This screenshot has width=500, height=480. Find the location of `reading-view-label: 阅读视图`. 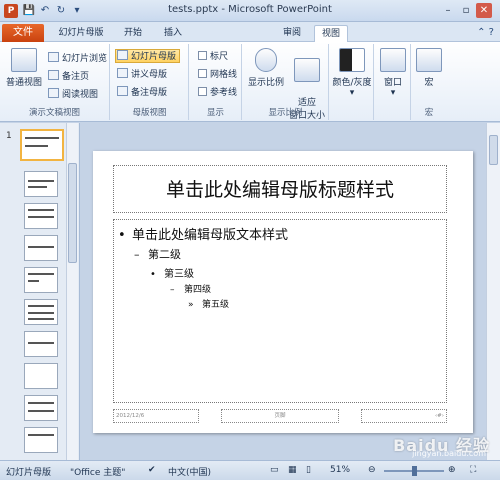

reading-view-label: 阅读视图 is located at coordinates (80, 95).